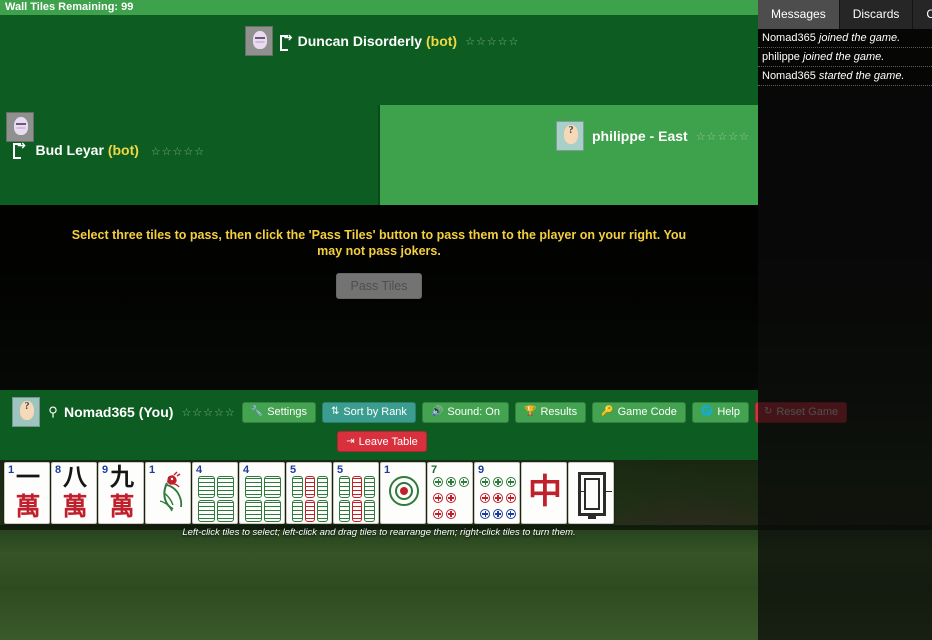 The width and height of the screenshot is (932, 640). I want to click on player-name-left: Bud Leyar (bot), so click(88, 150).